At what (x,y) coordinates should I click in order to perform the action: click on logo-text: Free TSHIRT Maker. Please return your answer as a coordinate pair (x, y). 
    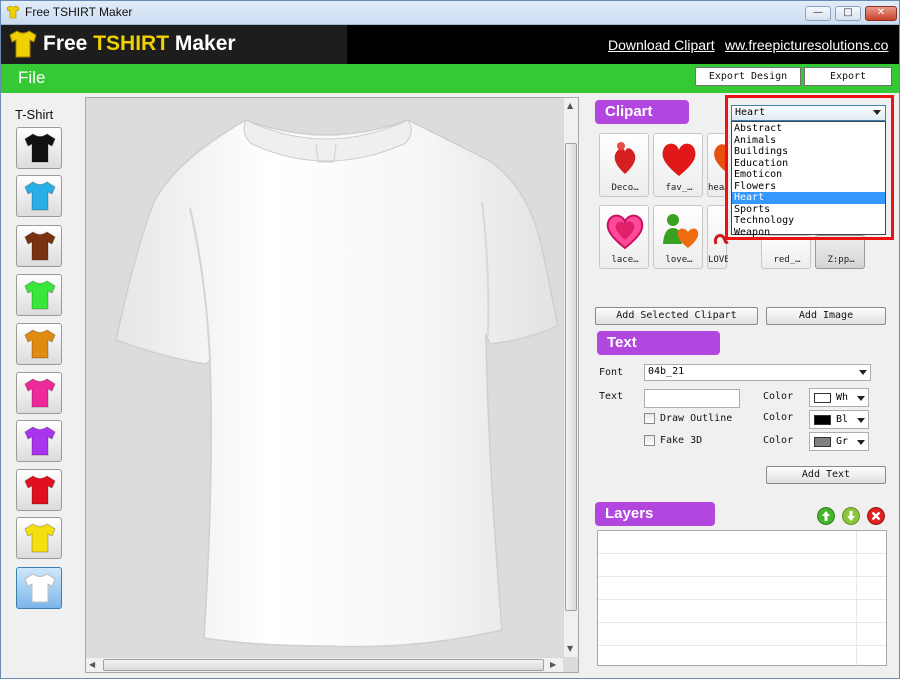
    Looking at the image, I should click on (139, 43).